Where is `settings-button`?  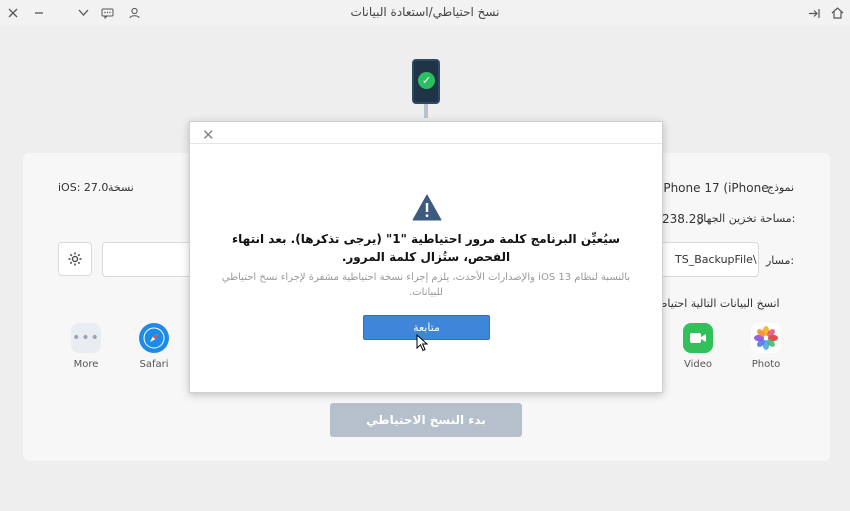
settings-button is located at coordinates (75, 259).